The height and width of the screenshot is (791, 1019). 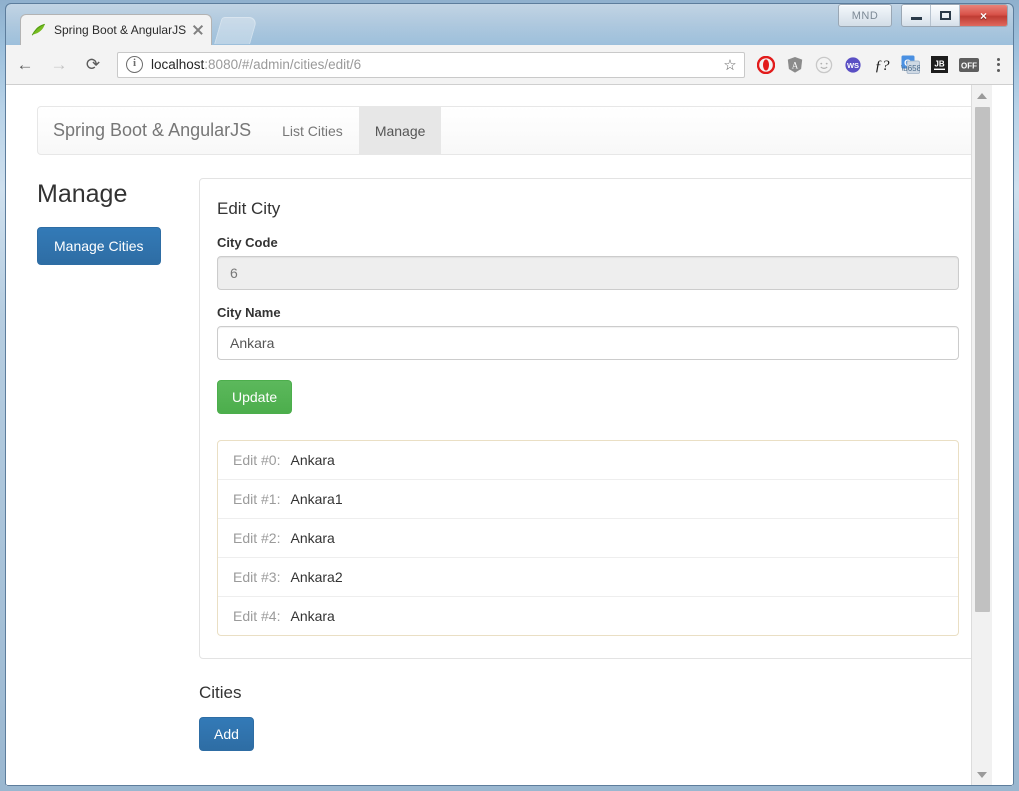 I want to click on scroll-down-arrow-icon, so click(x=982, y=775).